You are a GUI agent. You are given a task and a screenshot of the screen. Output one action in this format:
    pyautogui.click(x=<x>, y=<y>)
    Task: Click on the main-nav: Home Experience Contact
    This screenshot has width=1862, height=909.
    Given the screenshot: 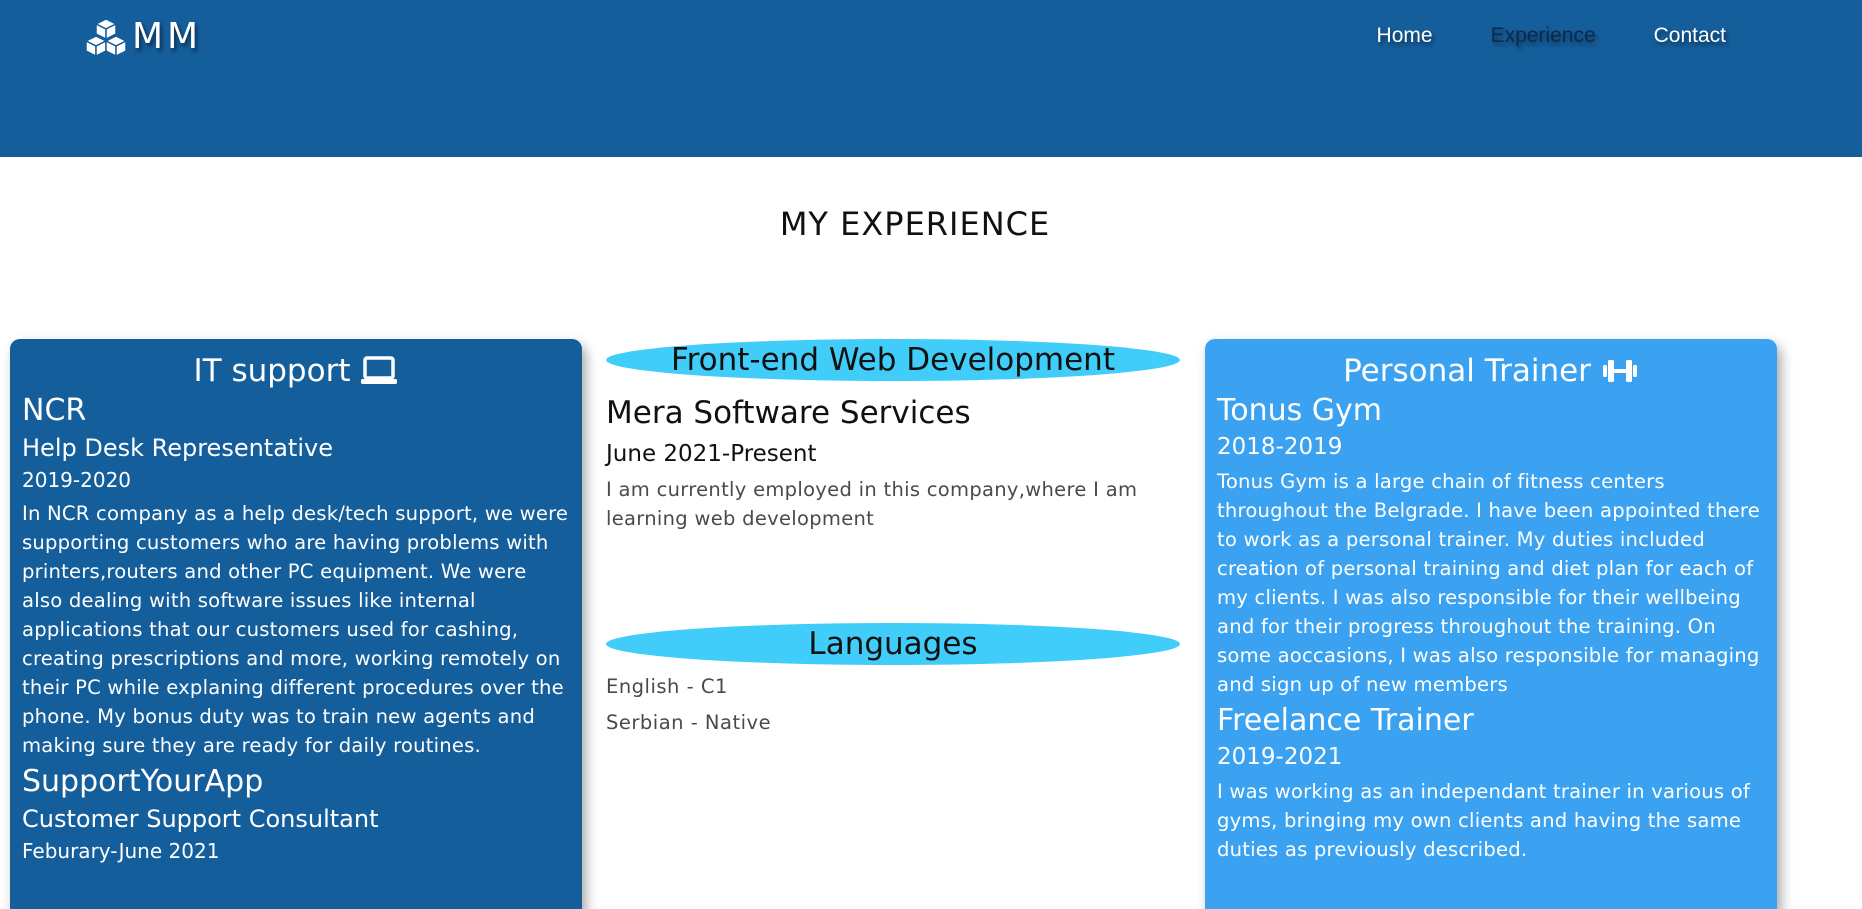 What is the action you would take?
    pyautogui.click(x=1551, y=36)
    